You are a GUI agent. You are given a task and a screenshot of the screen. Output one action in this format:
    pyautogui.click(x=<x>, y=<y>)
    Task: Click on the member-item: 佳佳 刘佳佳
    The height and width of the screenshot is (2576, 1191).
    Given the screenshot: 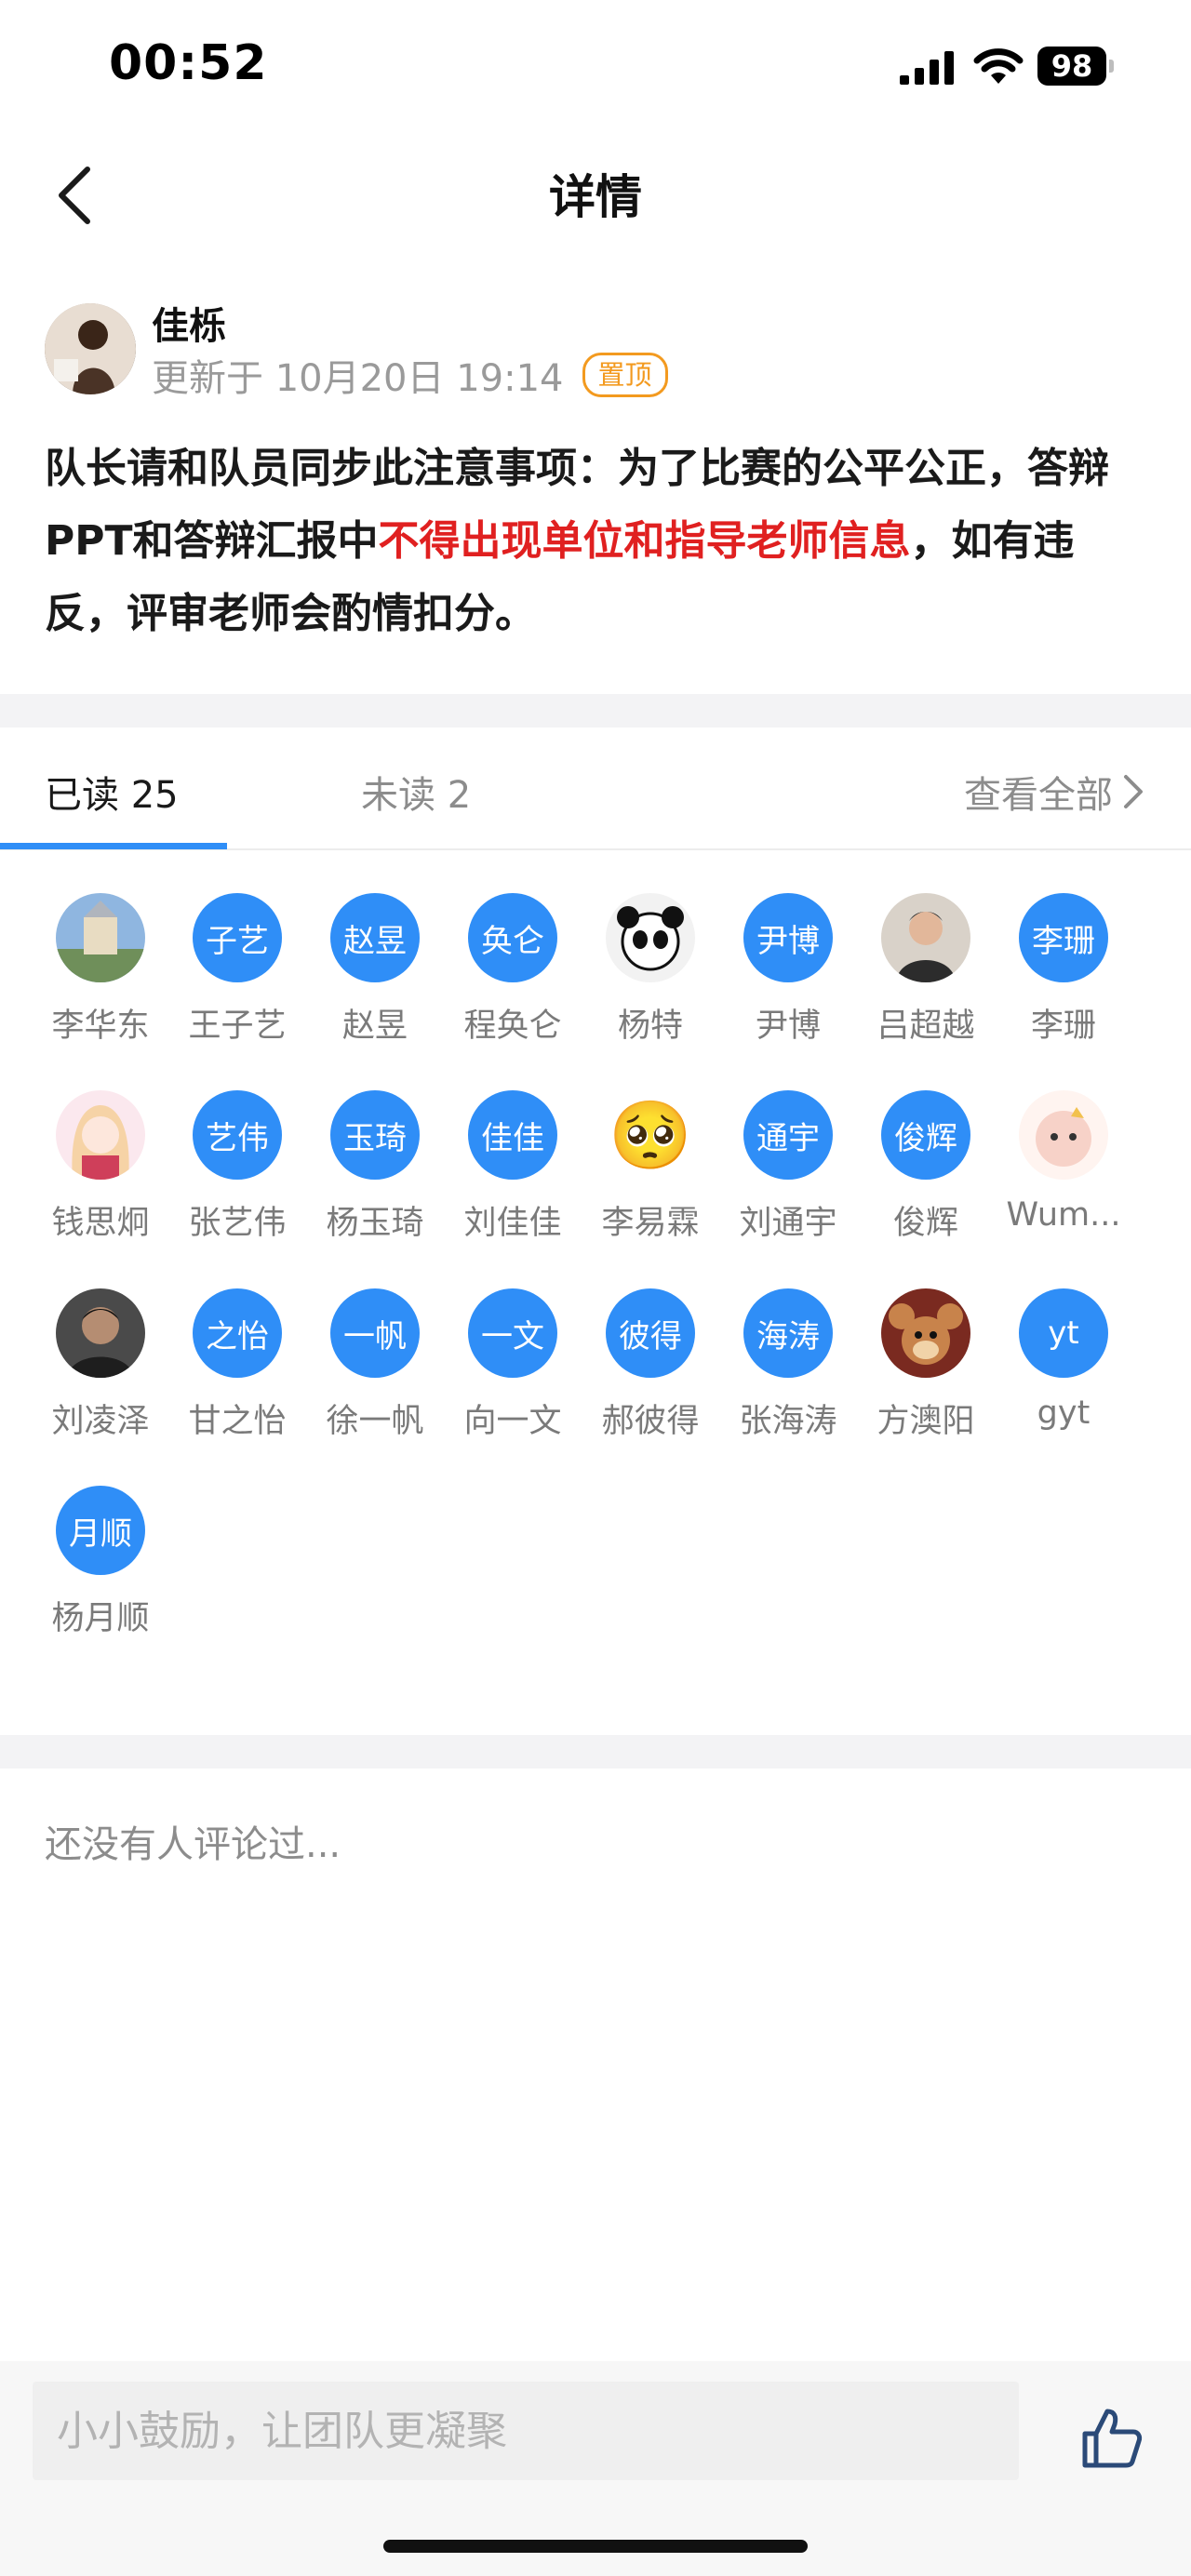 What is the action you would take?
    pyautogui.click(x=513, y=1178)
    